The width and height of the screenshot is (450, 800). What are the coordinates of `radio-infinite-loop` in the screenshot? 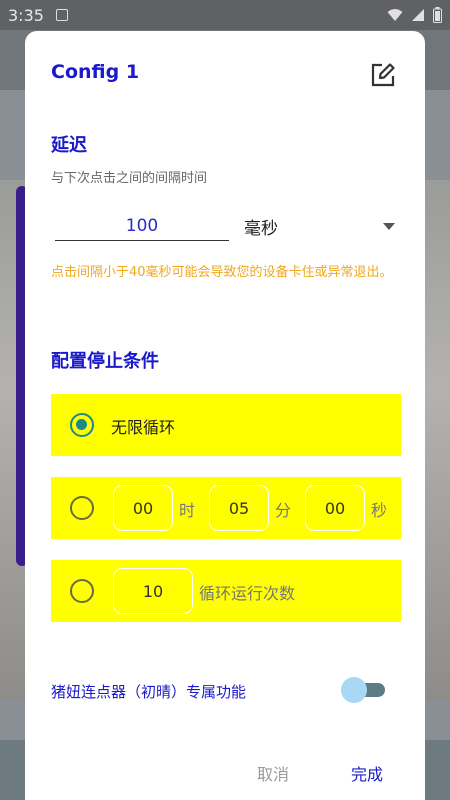 It's located at (82, 425).